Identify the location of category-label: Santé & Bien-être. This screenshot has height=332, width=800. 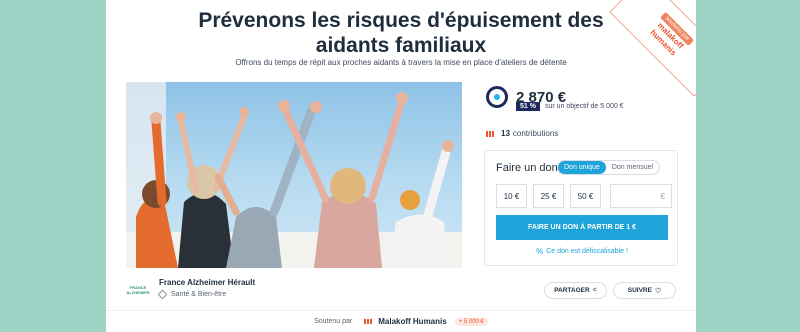
(199, 294).